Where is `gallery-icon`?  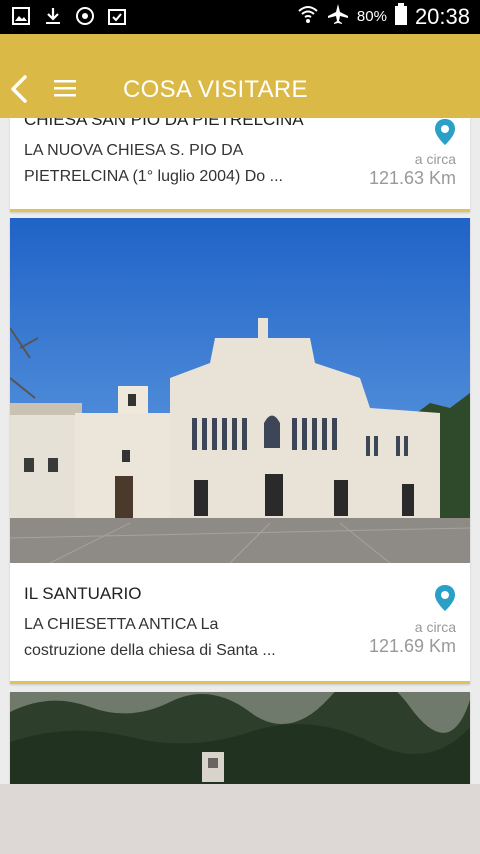
gallery-icon is located at coordinates (21, 16).